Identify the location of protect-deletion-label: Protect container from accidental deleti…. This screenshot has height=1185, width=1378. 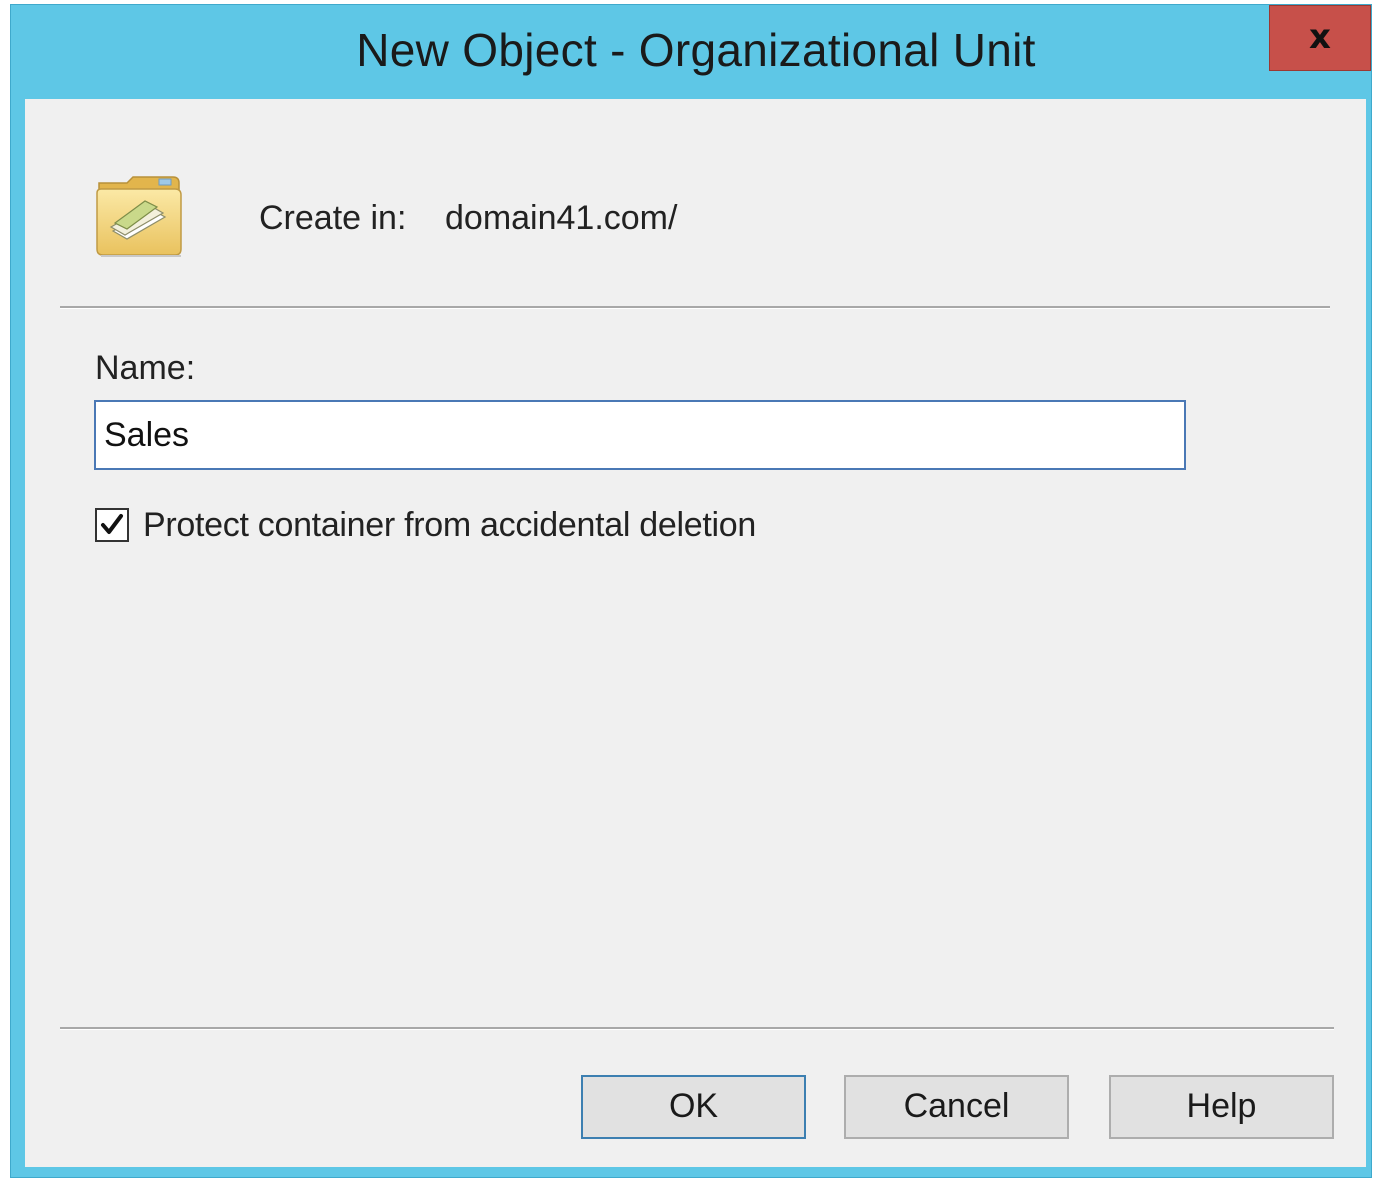
(449, 524).